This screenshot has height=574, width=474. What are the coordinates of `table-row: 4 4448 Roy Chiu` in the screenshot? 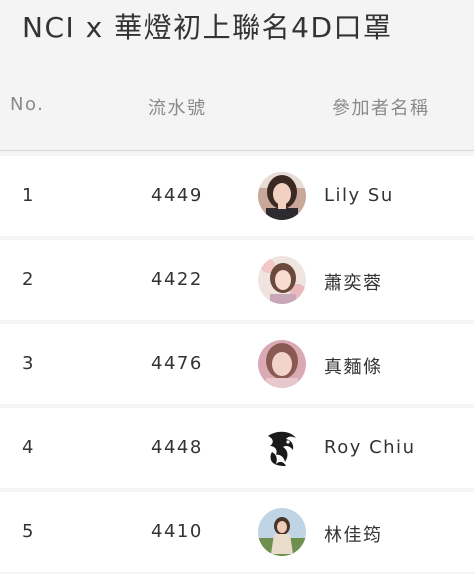 It's located at (237, 448).